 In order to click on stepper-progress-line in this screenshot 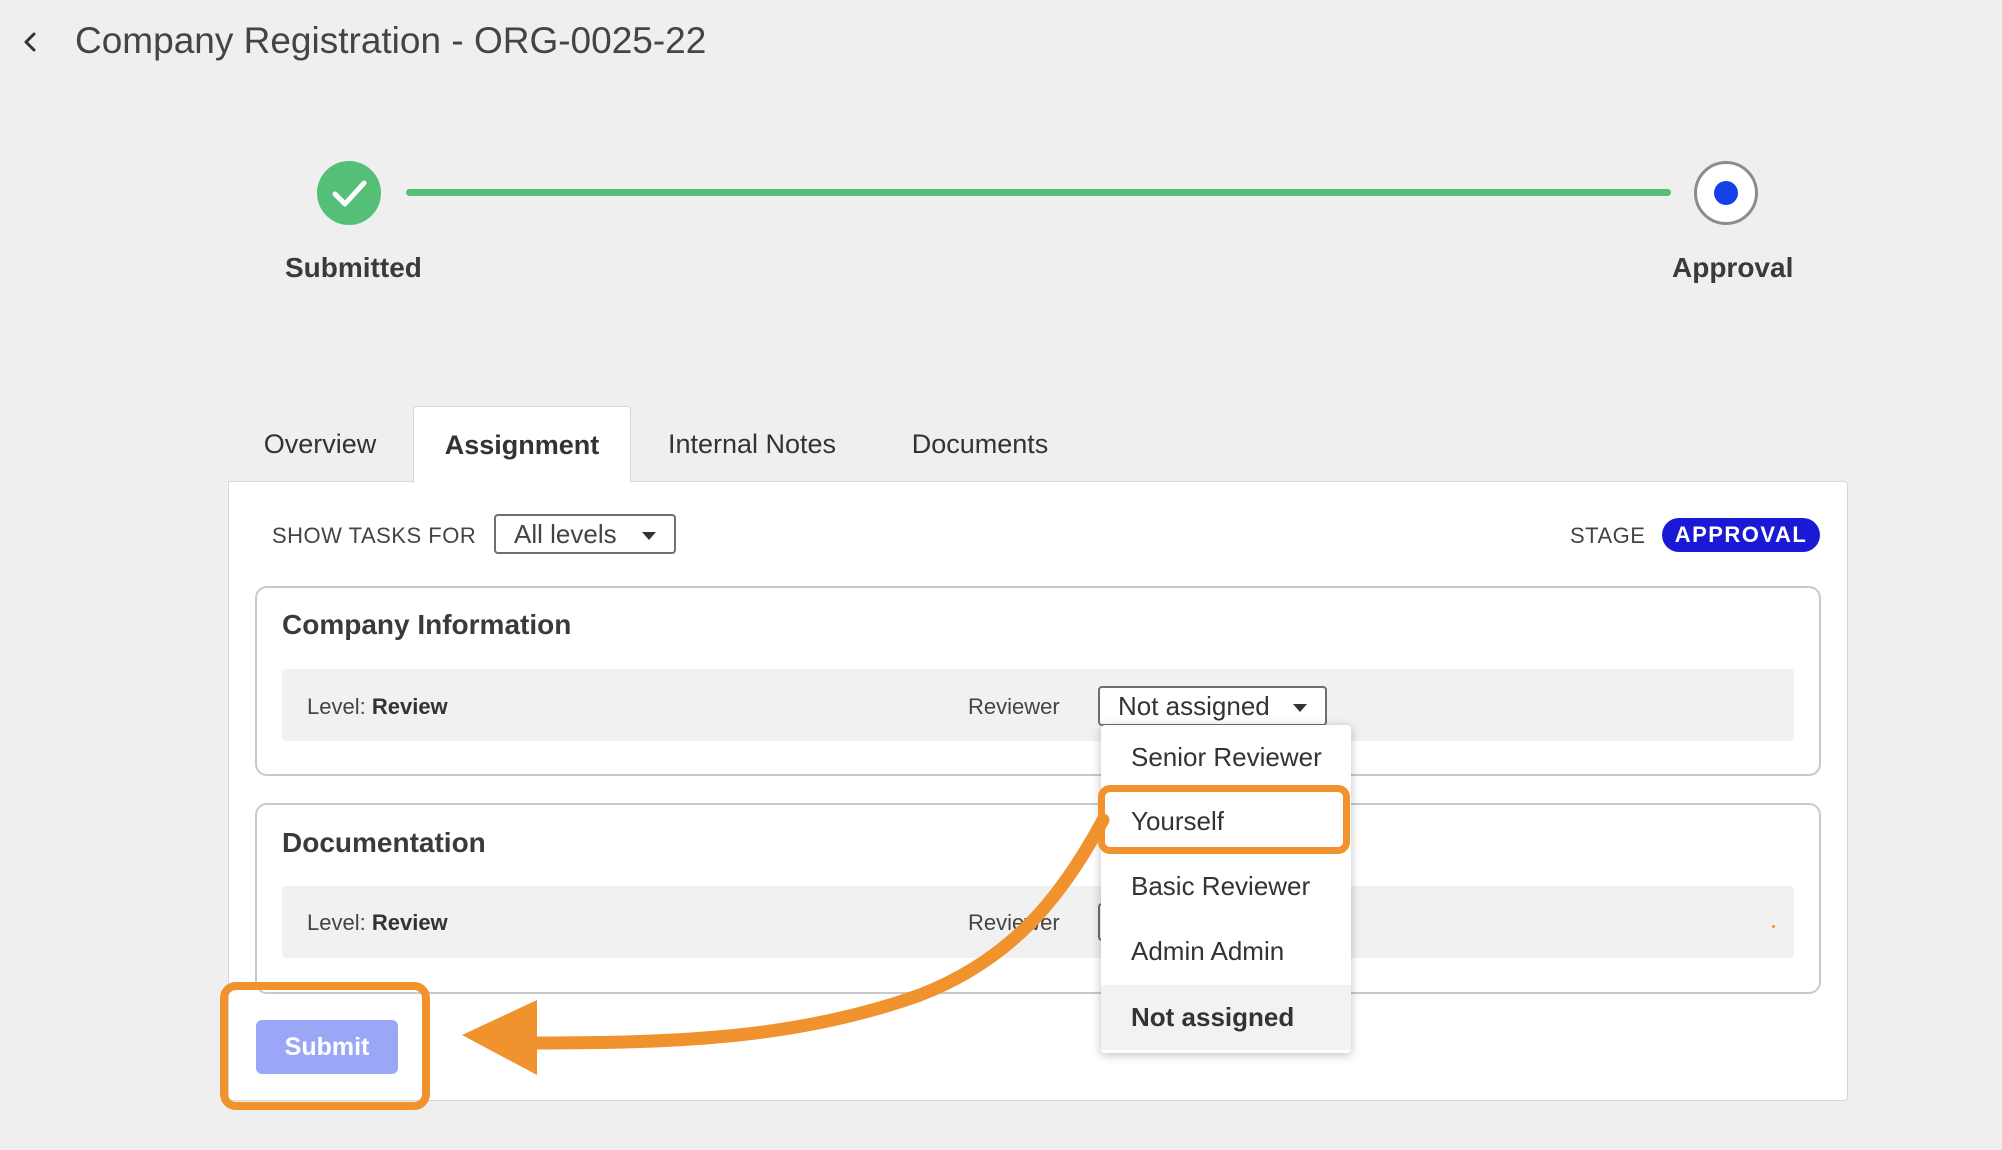, I will do `click(1038, 192)`.